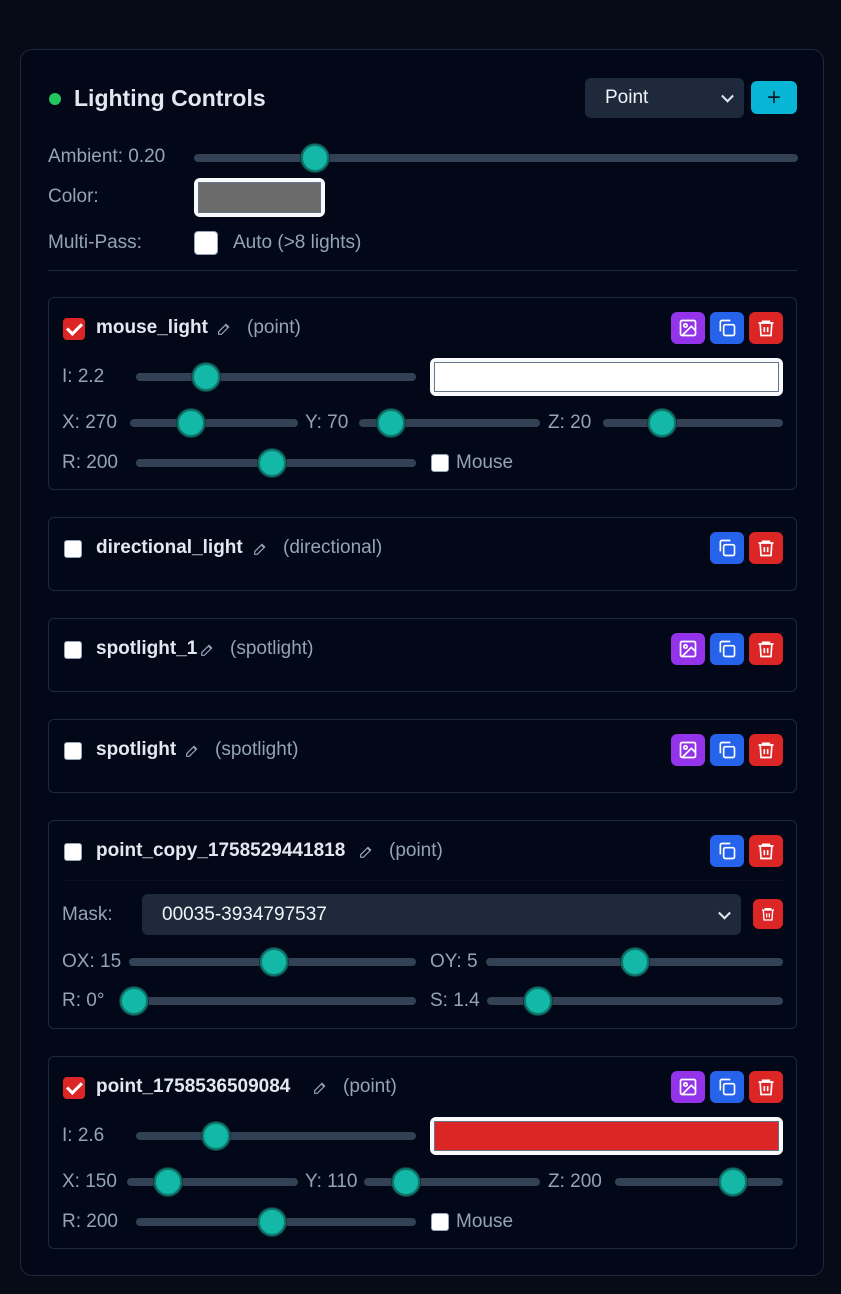 This screenshot has width=841, height=1294. I want to click on divider, so click(422, 270).